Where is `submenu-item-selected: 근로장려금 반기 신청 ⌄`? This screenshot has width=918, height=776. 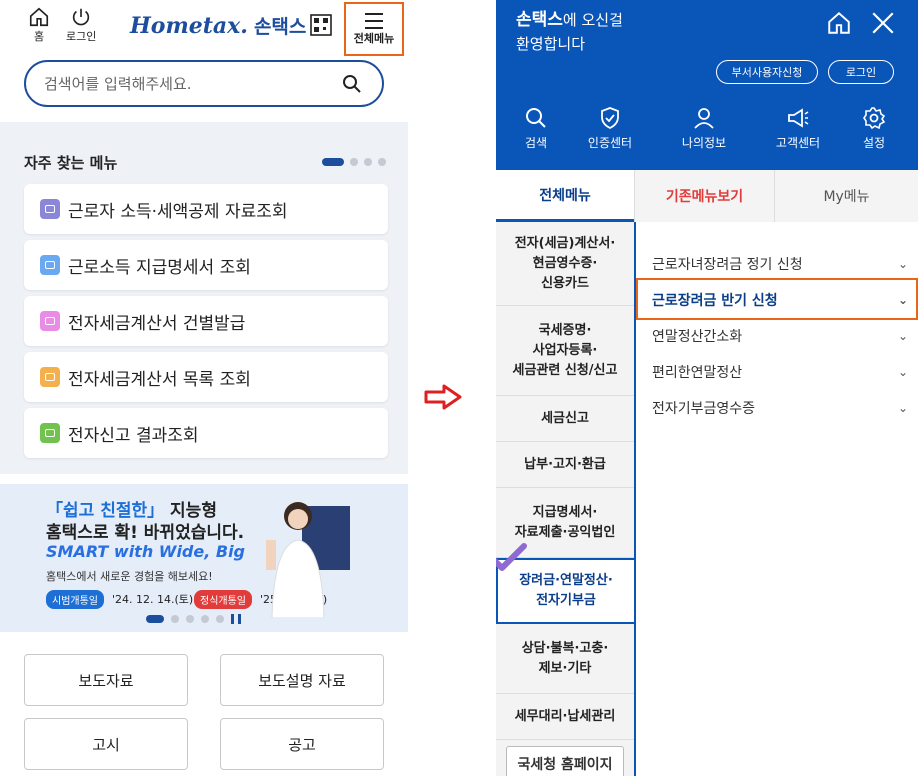
submenu-item-selected: 근로장려금 반기 신청 ⌄ is located at coordinates (780, 300).